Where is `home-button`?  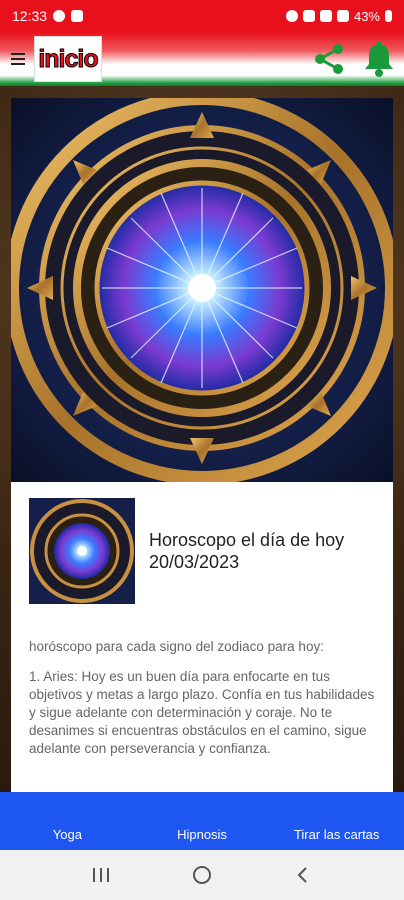
home-button is located at coordinates (202, 875).